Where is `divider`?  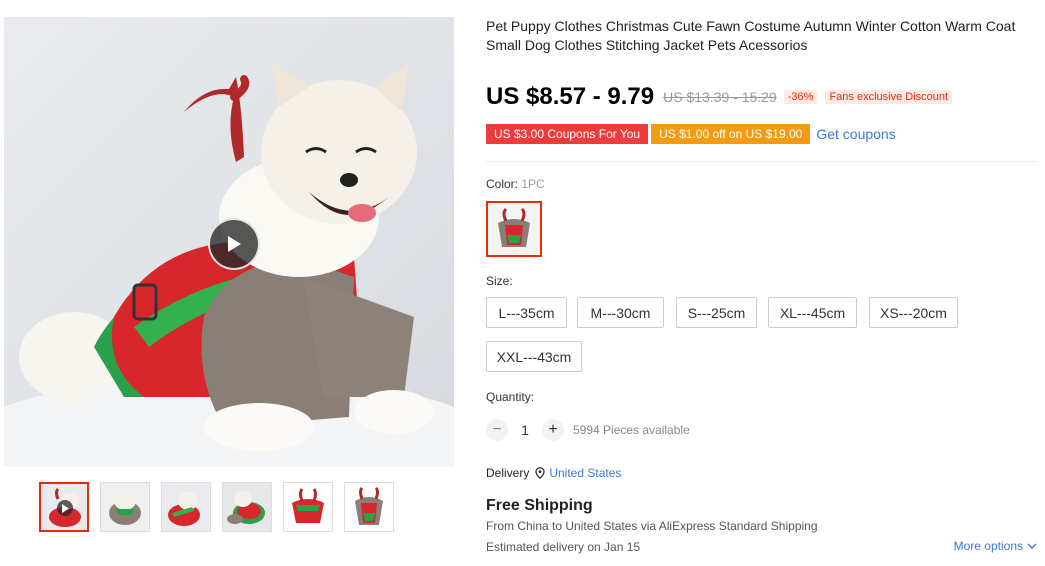
divider is located at coordinates (762, 161).